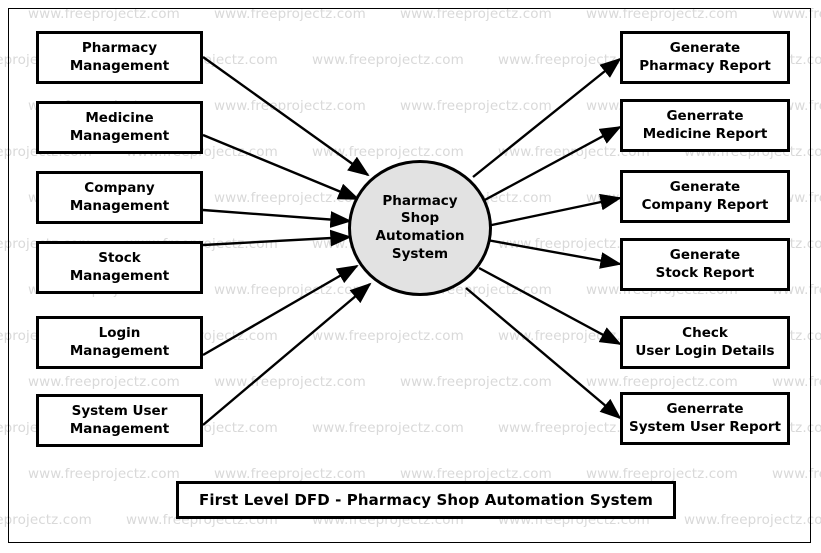 Image resolution: width=821 pixels, height=553 pixels. I want to click on entity-generate-medicine-report-label: Generrate Medicine Report, so click(705, 125).